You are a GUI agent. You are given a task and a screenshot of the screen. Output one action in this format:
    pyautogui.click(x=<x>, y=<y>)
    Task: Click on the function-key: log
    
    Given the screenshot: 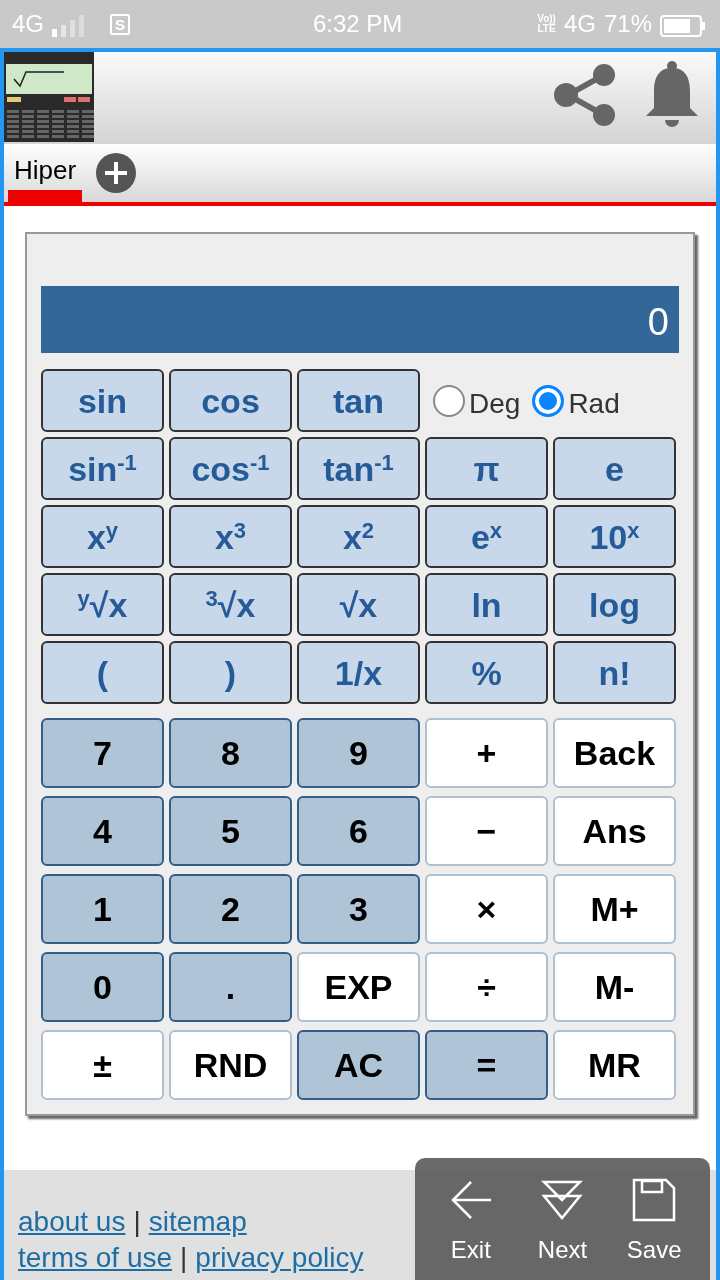 What is the action you would take?
    pyautogui.click(x=614, y=604)
    